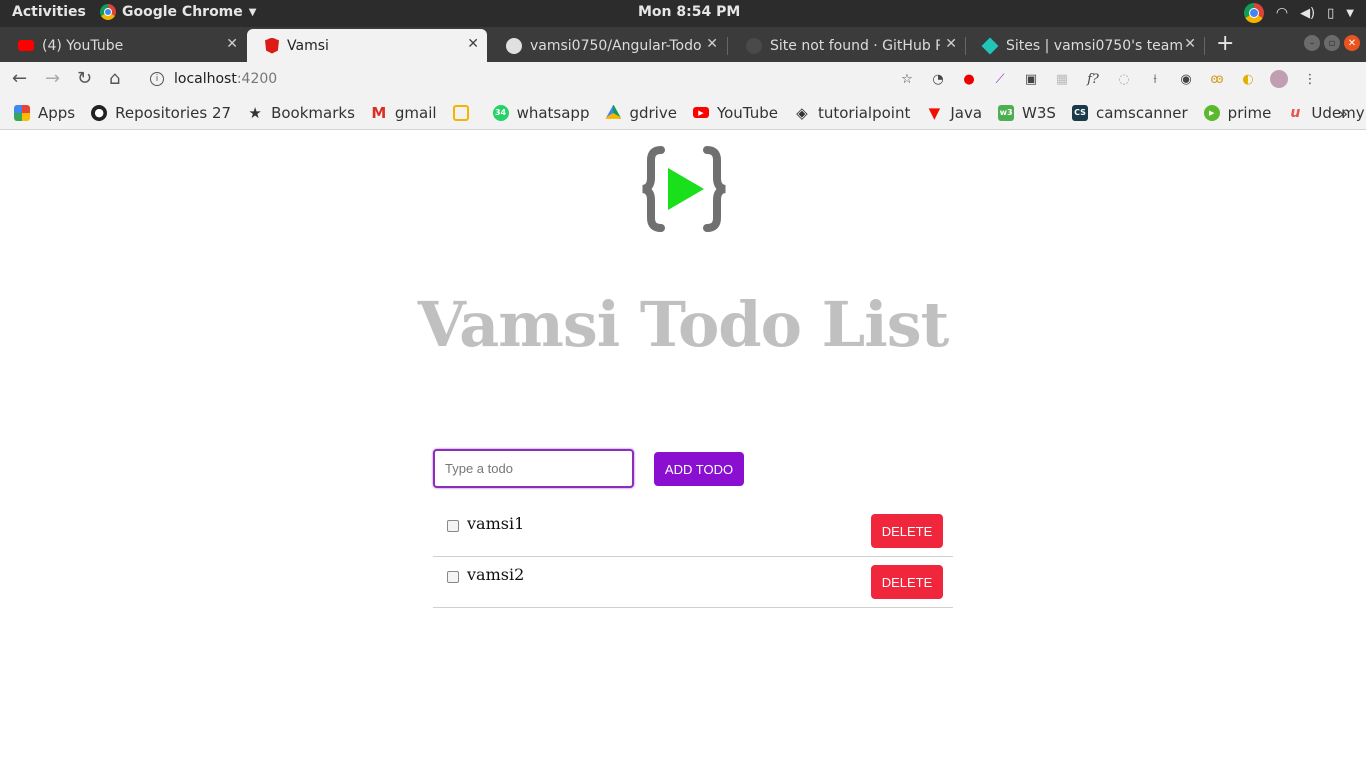 The height and width of the screenshot is (768, 1366). I want to click on tutorialpoint-icon: ◈, so click(802, 112).